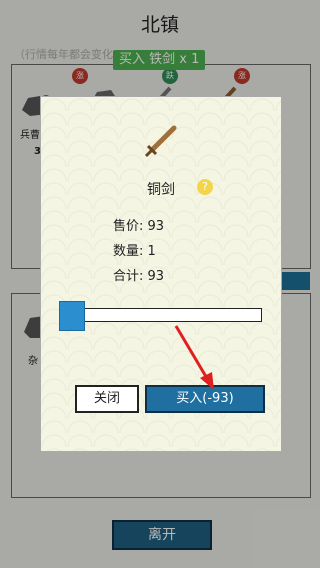 The width and height of the screenshot is (320, 568). I want to click on close-button: 关闭, so click(107, 399).